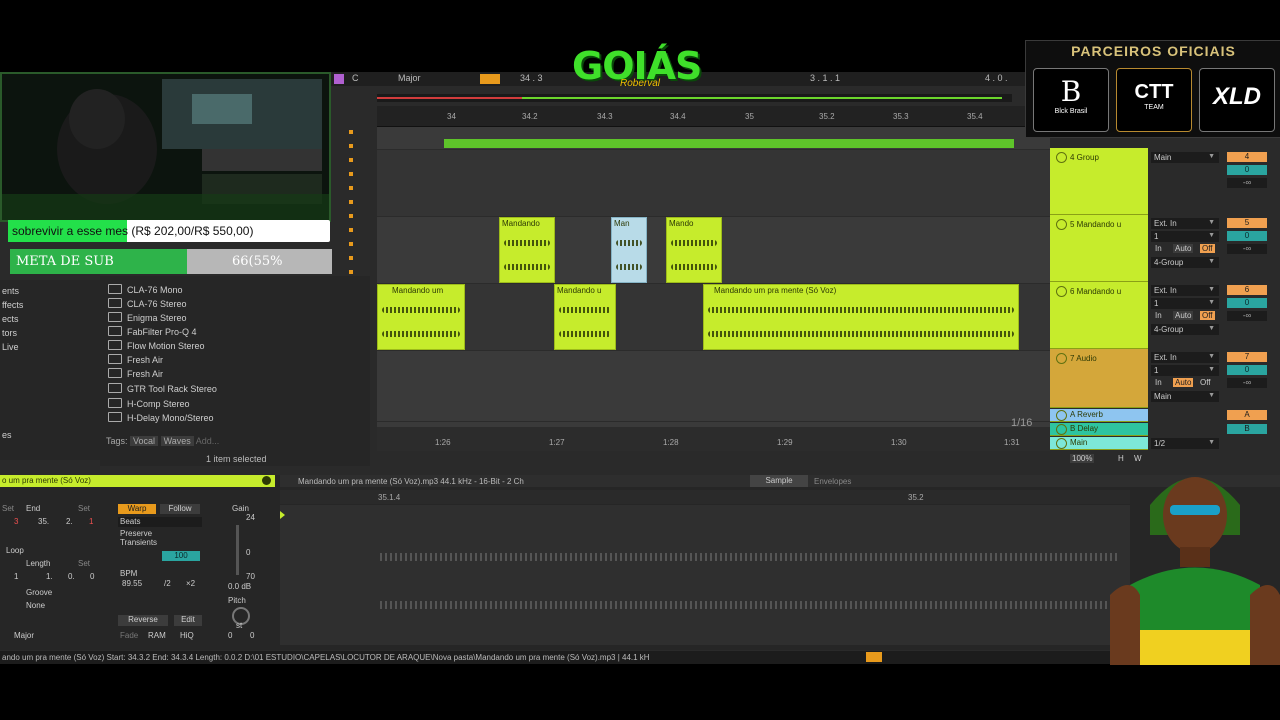  What do you see at coordinates (1185, 396) in the screenshot?
I see `output-select: Main ▼` at bounding box center [1185, 396].